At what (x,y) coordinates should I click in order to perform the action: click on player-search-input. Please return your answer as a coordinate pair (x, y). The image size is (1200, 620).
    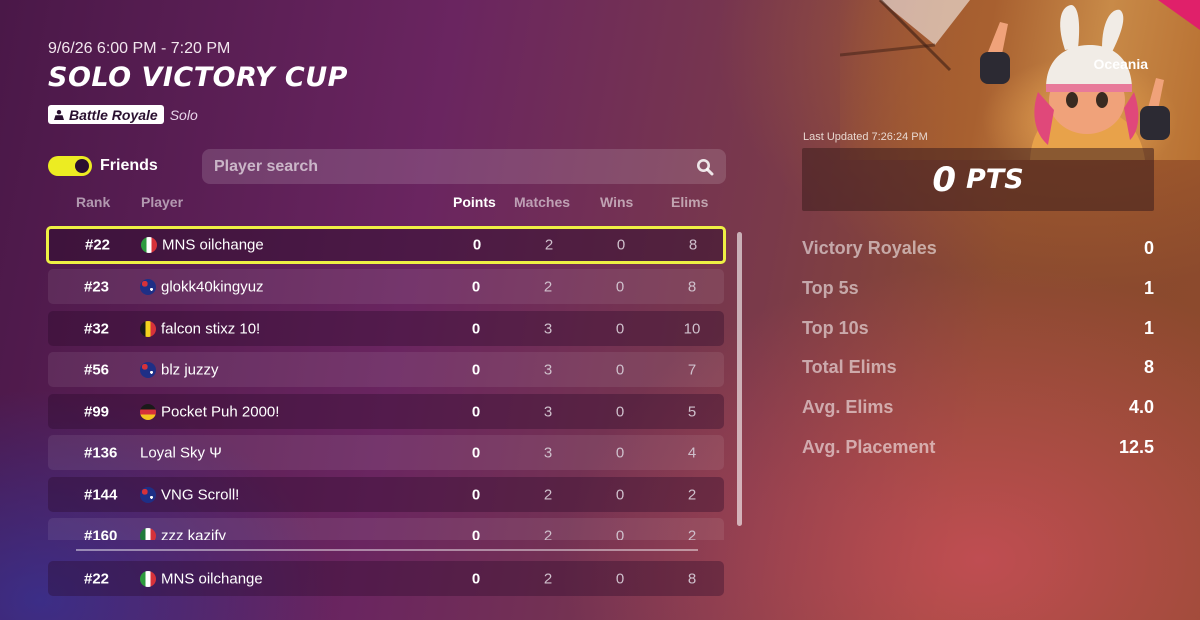
    Looking at the image, I should click on (455, 166).